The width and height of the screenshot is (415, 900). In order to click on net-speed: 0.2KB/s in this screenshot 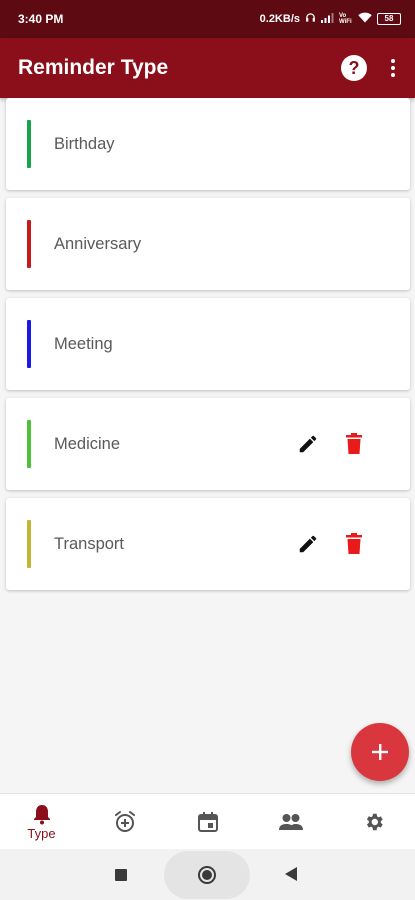, I will do `click(279, 19)`.